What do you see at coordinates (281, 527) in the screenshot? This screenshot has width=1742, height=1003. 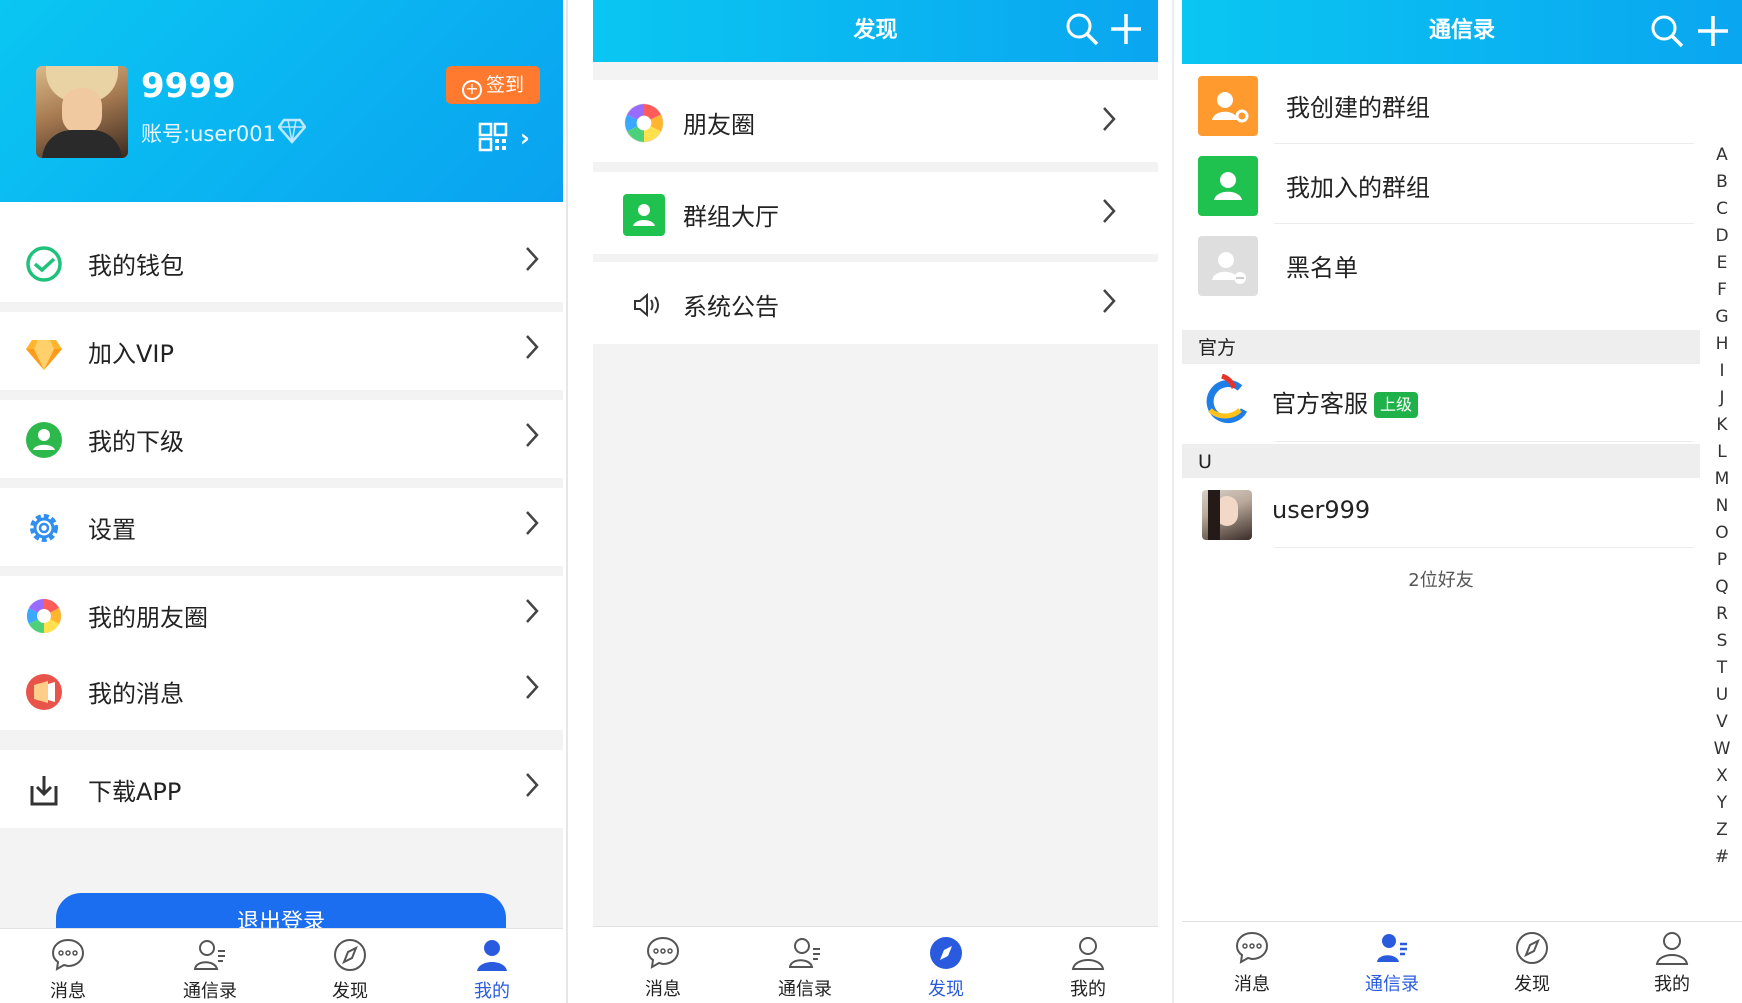 I see `menu-item-settings: 设置` at bounding box center [281, 527].